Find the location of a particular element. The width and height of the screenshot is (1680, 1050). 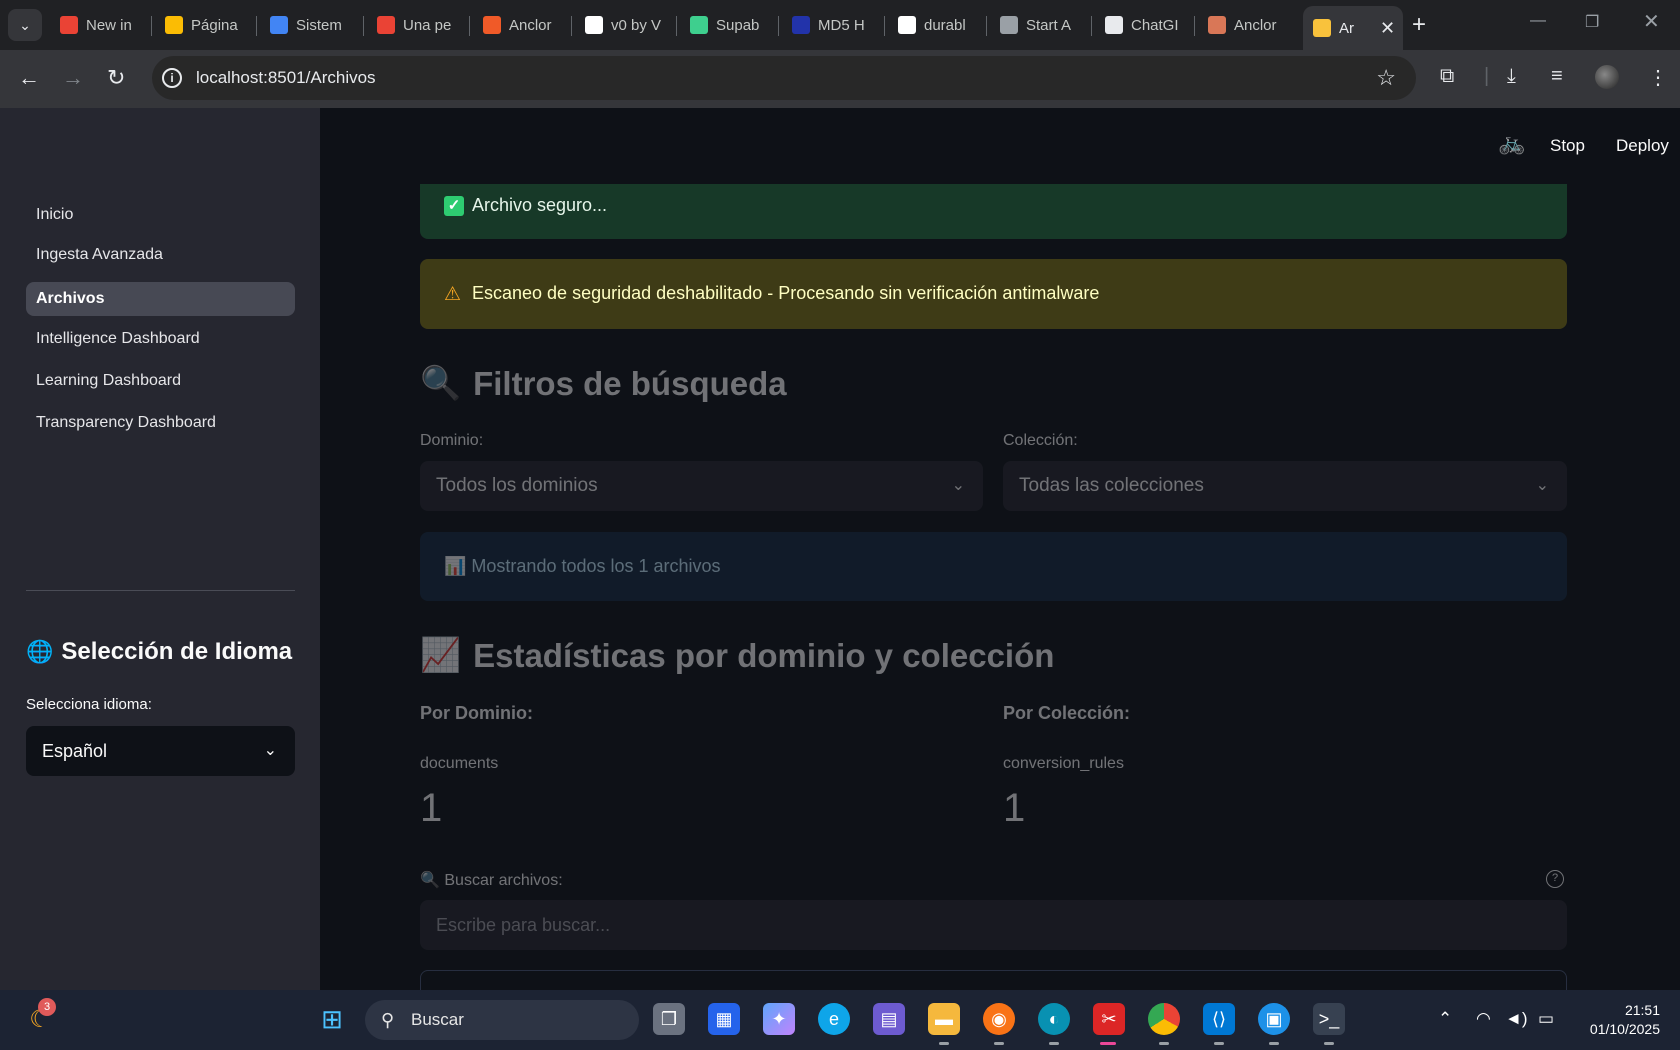

close-tab-icon: ✕ is located at coordinates (1387, 28).